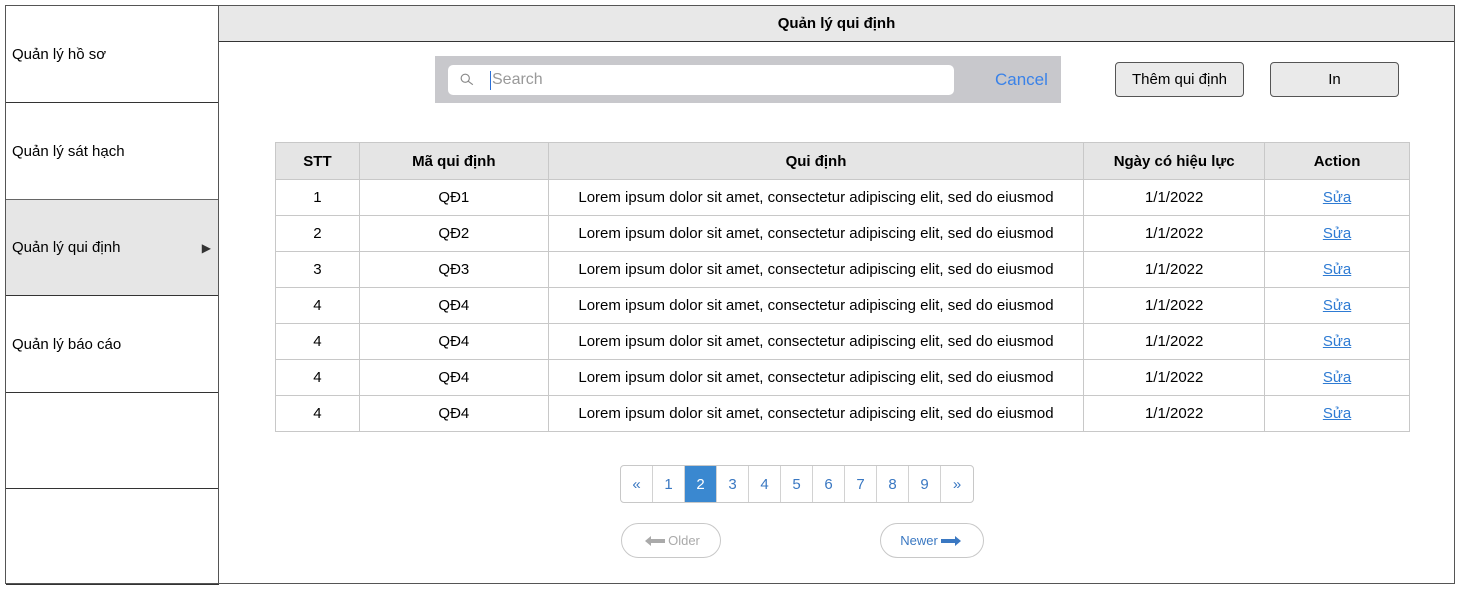  I want to click on chevron-right-icon: ▶, so click(206, 247).